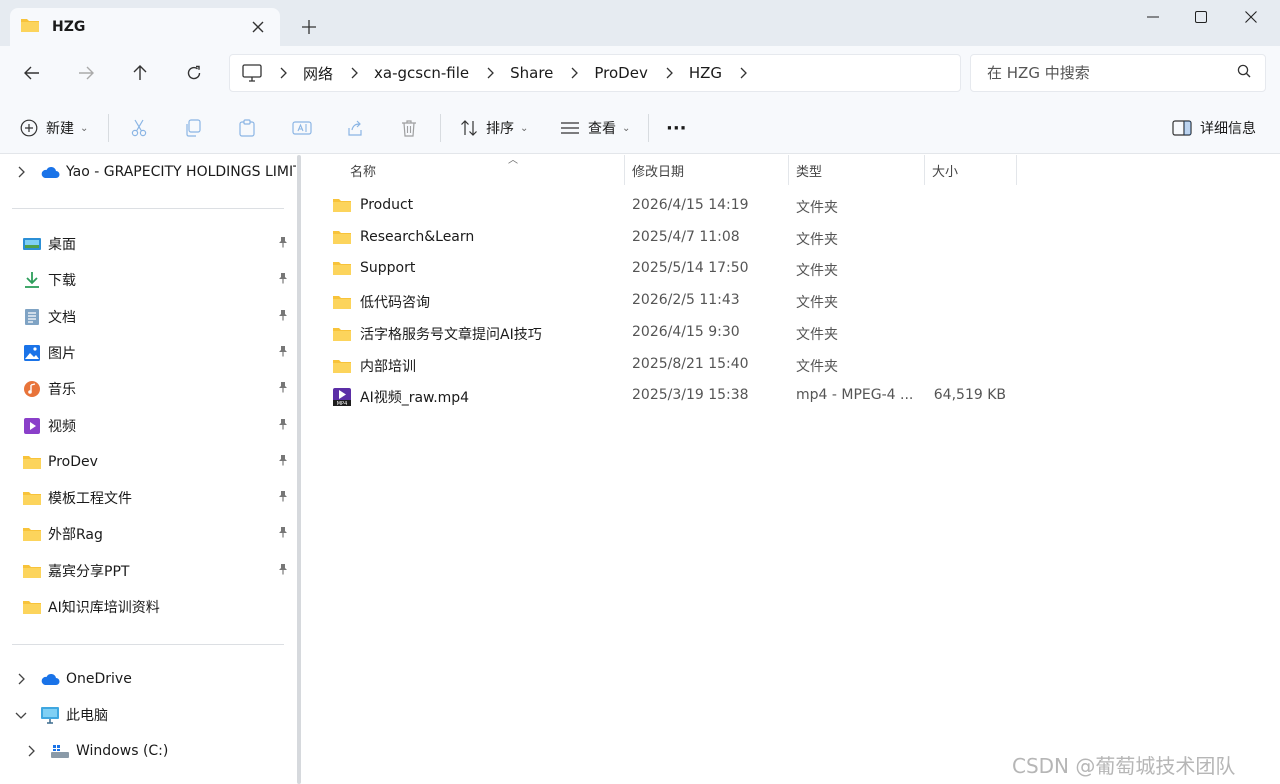 Image resolution: width=1280 pixels, height=784 pixels. What do you see at coordinates (682, 301) in the screenshot?
I see `file-row: 低代码咨询 2026/2/5 11:43 文件夹` at bounding box center [682, 301].